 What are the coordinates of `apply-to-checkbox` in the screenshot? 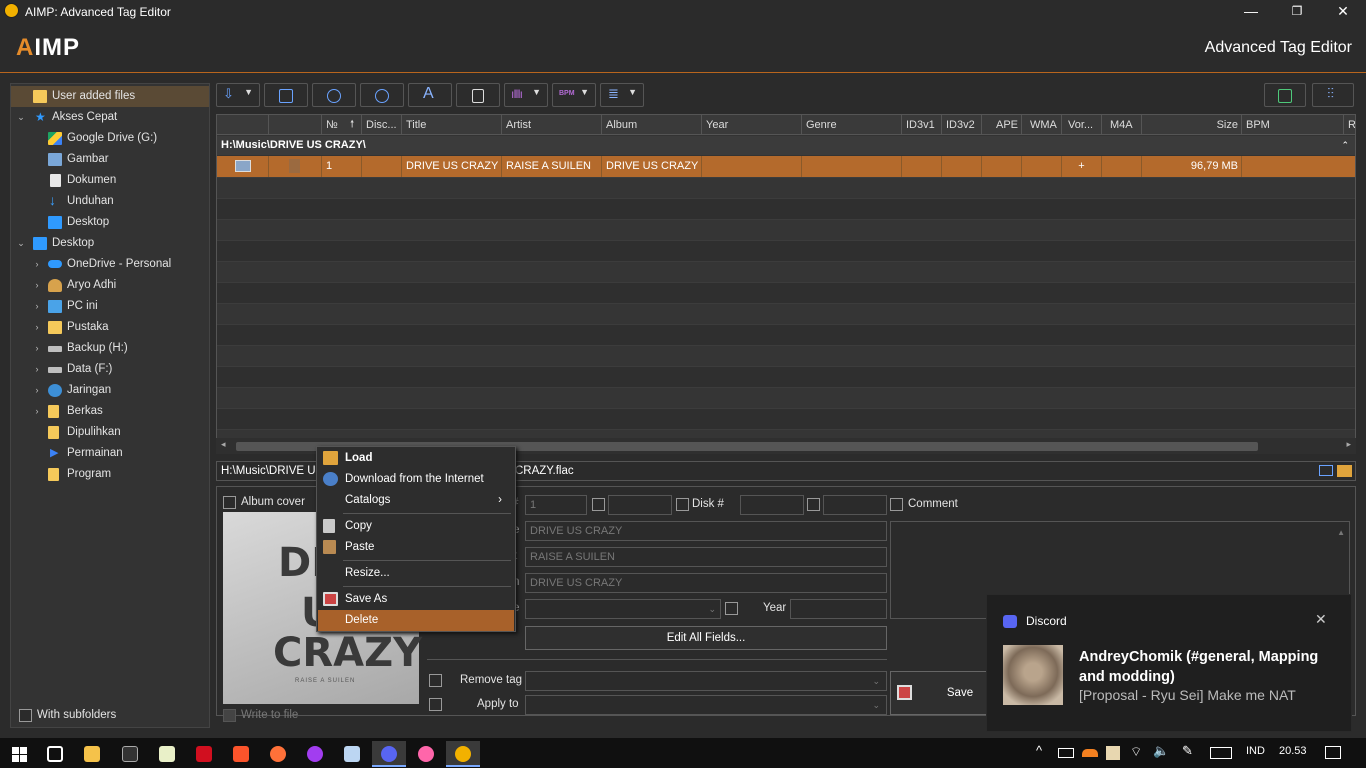 It's located at (435, 704).